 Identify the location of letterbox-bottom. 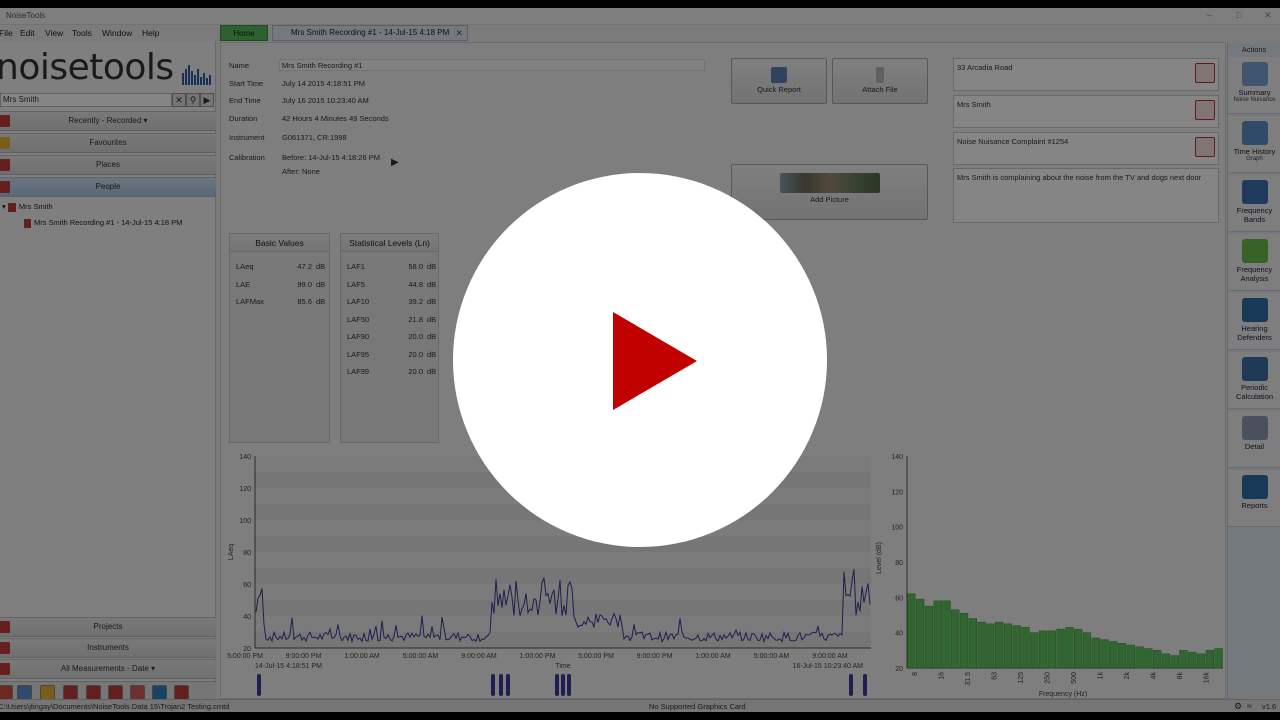
(640, 716).